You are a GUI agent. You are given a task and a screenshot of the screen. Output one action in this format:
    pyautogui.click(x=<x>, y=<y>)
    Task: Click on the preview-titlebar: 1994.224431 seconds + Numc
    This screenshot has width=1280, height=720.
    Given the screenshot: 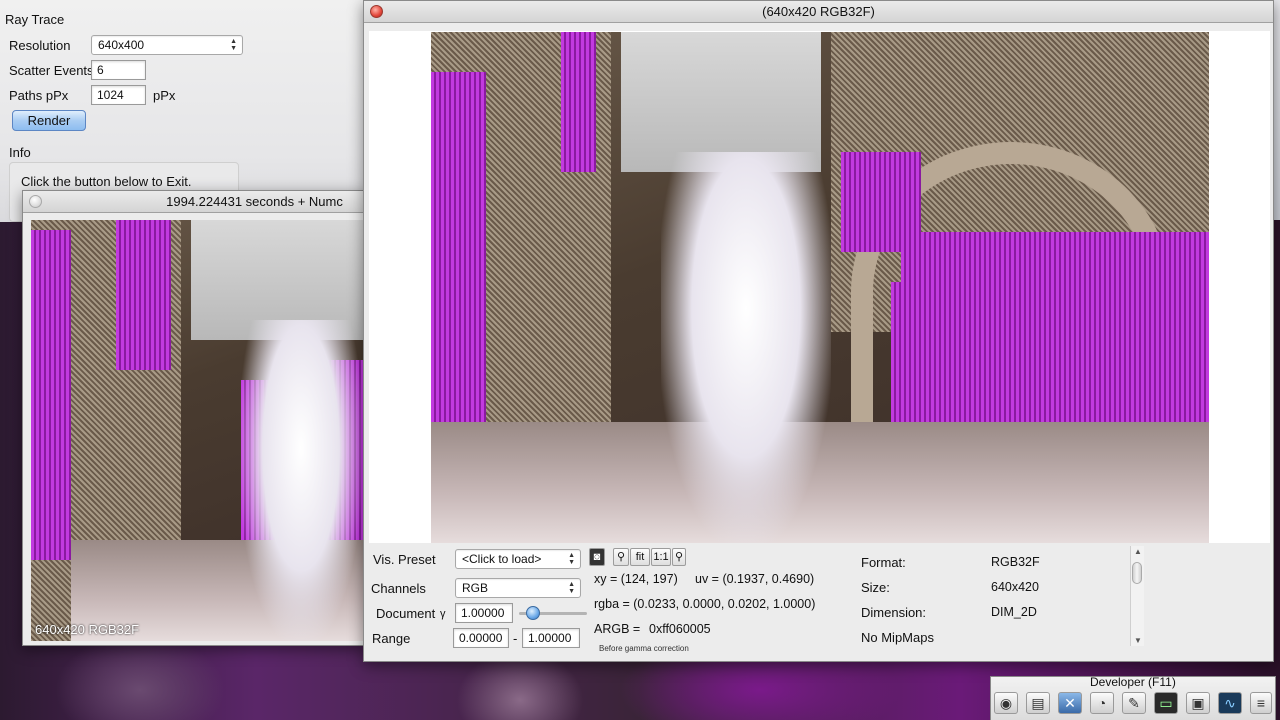 What is the action you would take?
    pyautogui.click(x=194, y=202)
    